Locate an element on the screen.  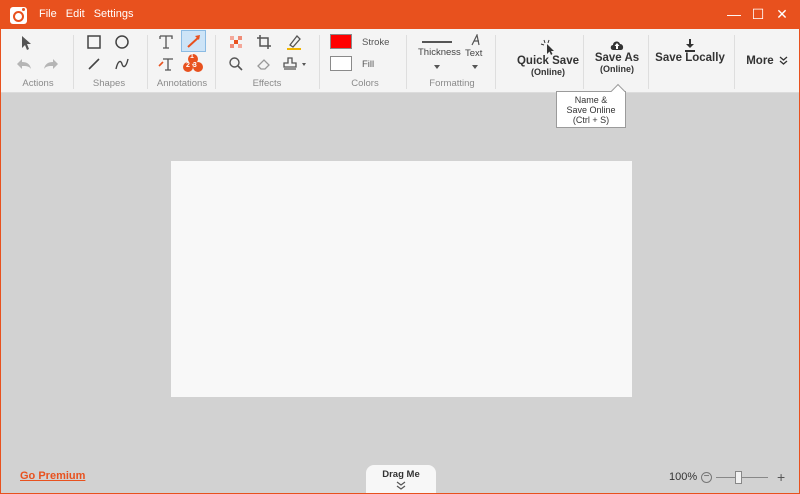
magnifier-icon is located at coordinates (236, 64).